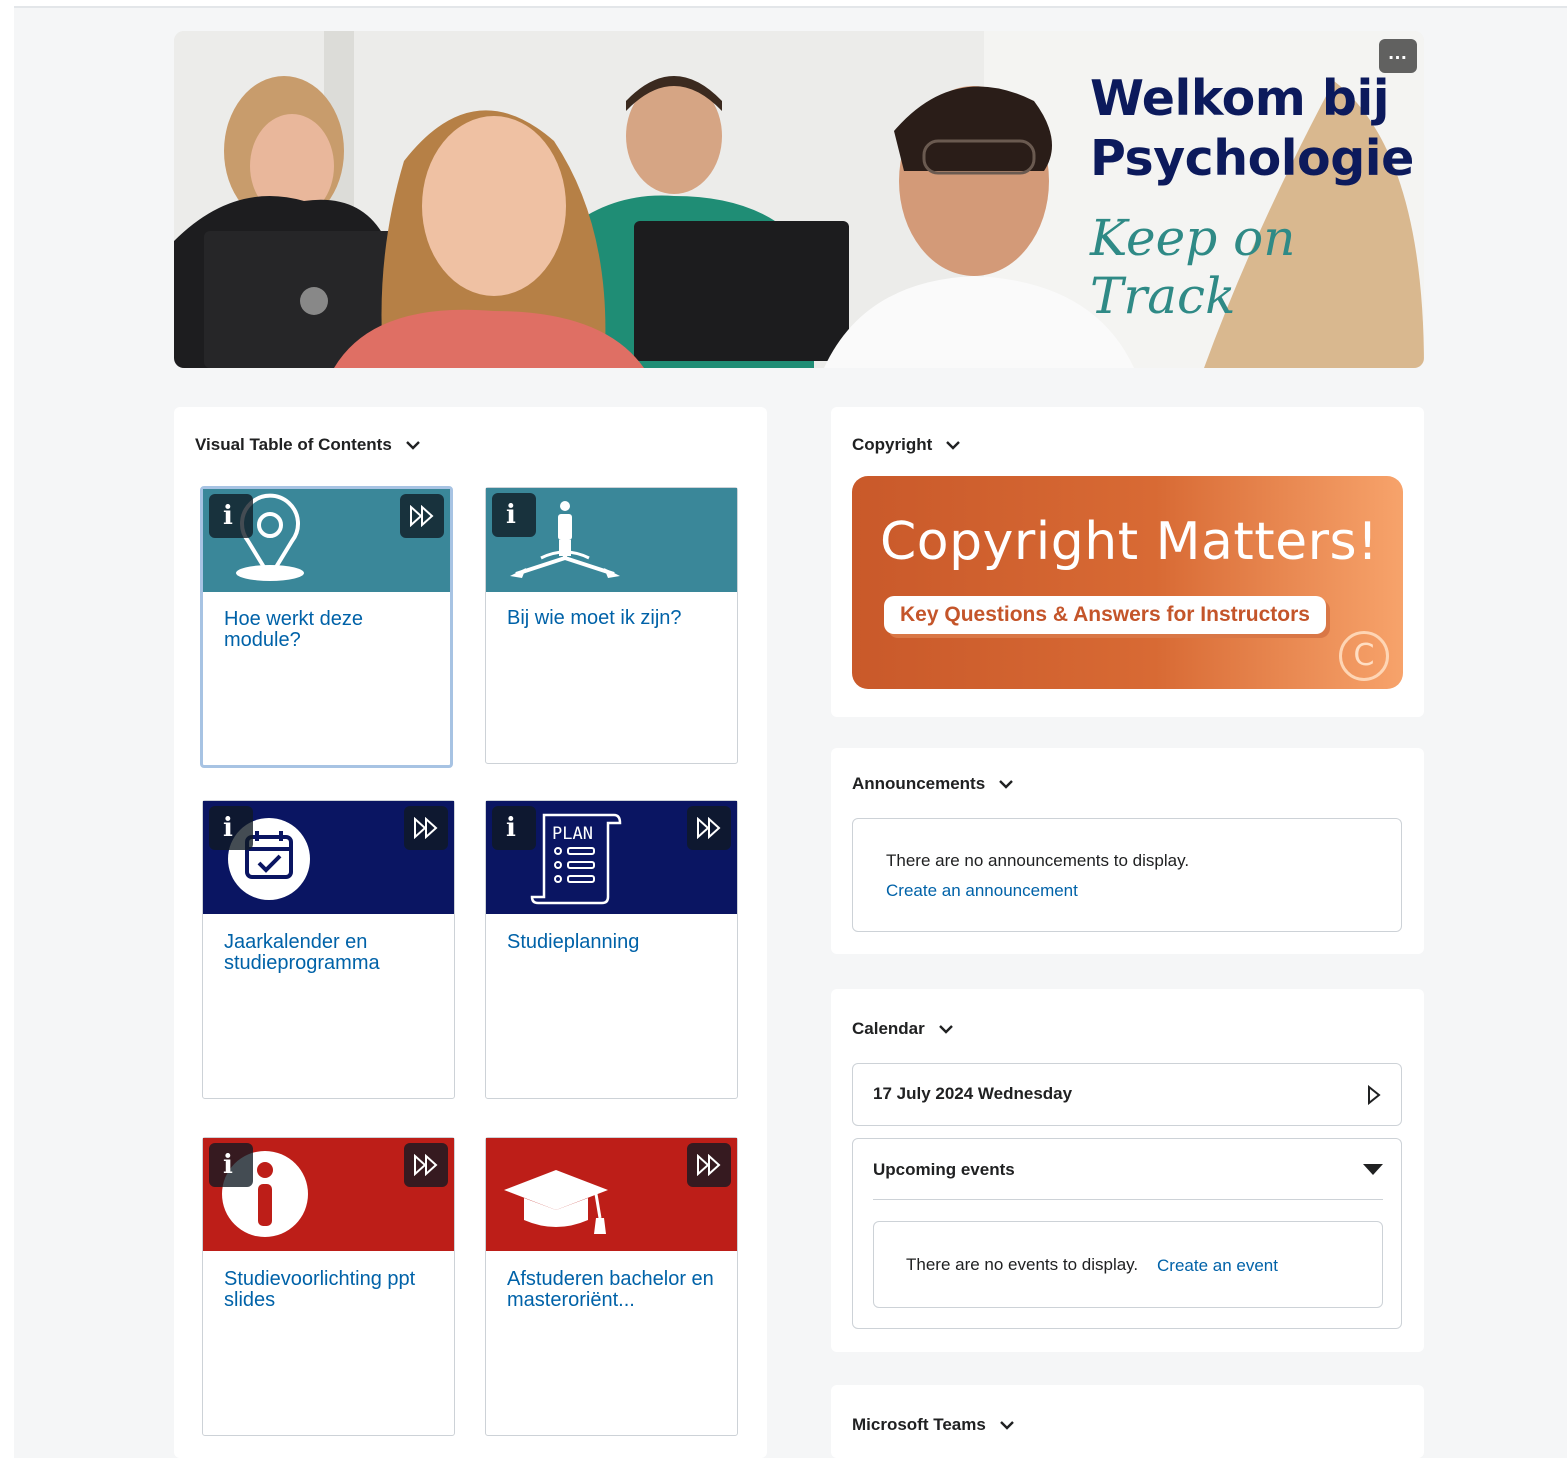 Image resolution: width=1567 pixels, height=1458 pixels. I want to click on banner-title: Welkom bij Psychologie, so click(1252, 129).